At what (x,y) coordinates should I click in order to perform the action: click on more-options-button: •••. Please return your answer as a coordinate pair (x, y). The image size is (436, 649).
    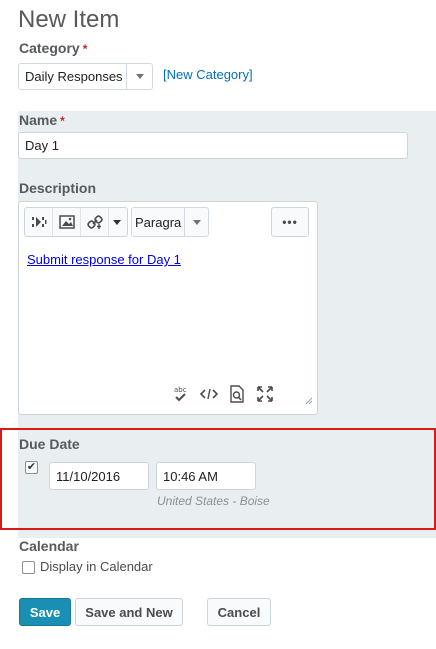
    Looking at the image, I should click on (290, 222).